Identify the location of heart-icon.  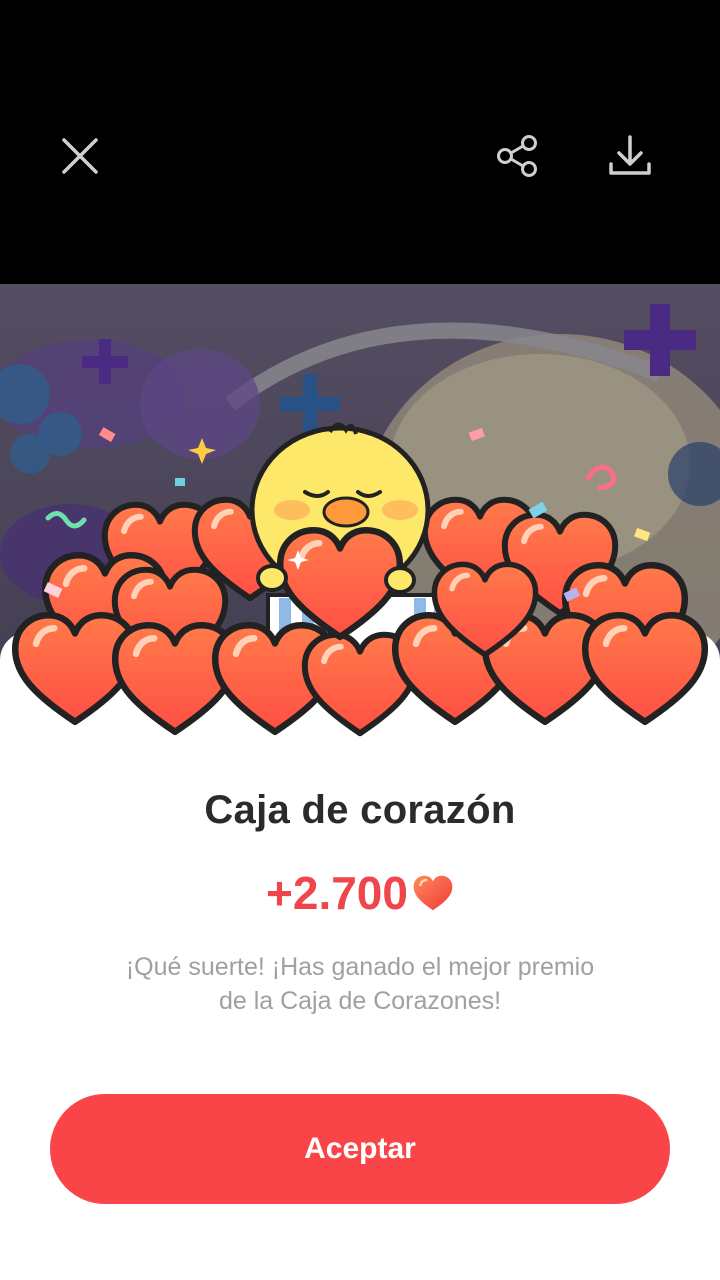
(433, 893).